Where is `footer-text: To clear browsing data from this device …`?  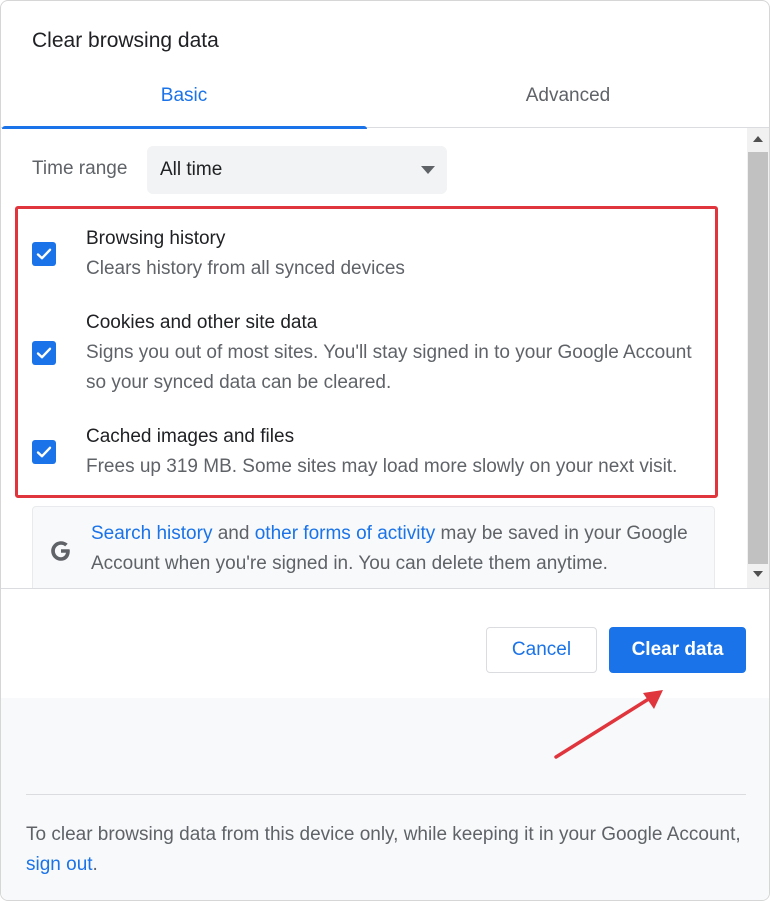
footer-text: To clear browsing data from this device … is located at coordinates (386, 850).